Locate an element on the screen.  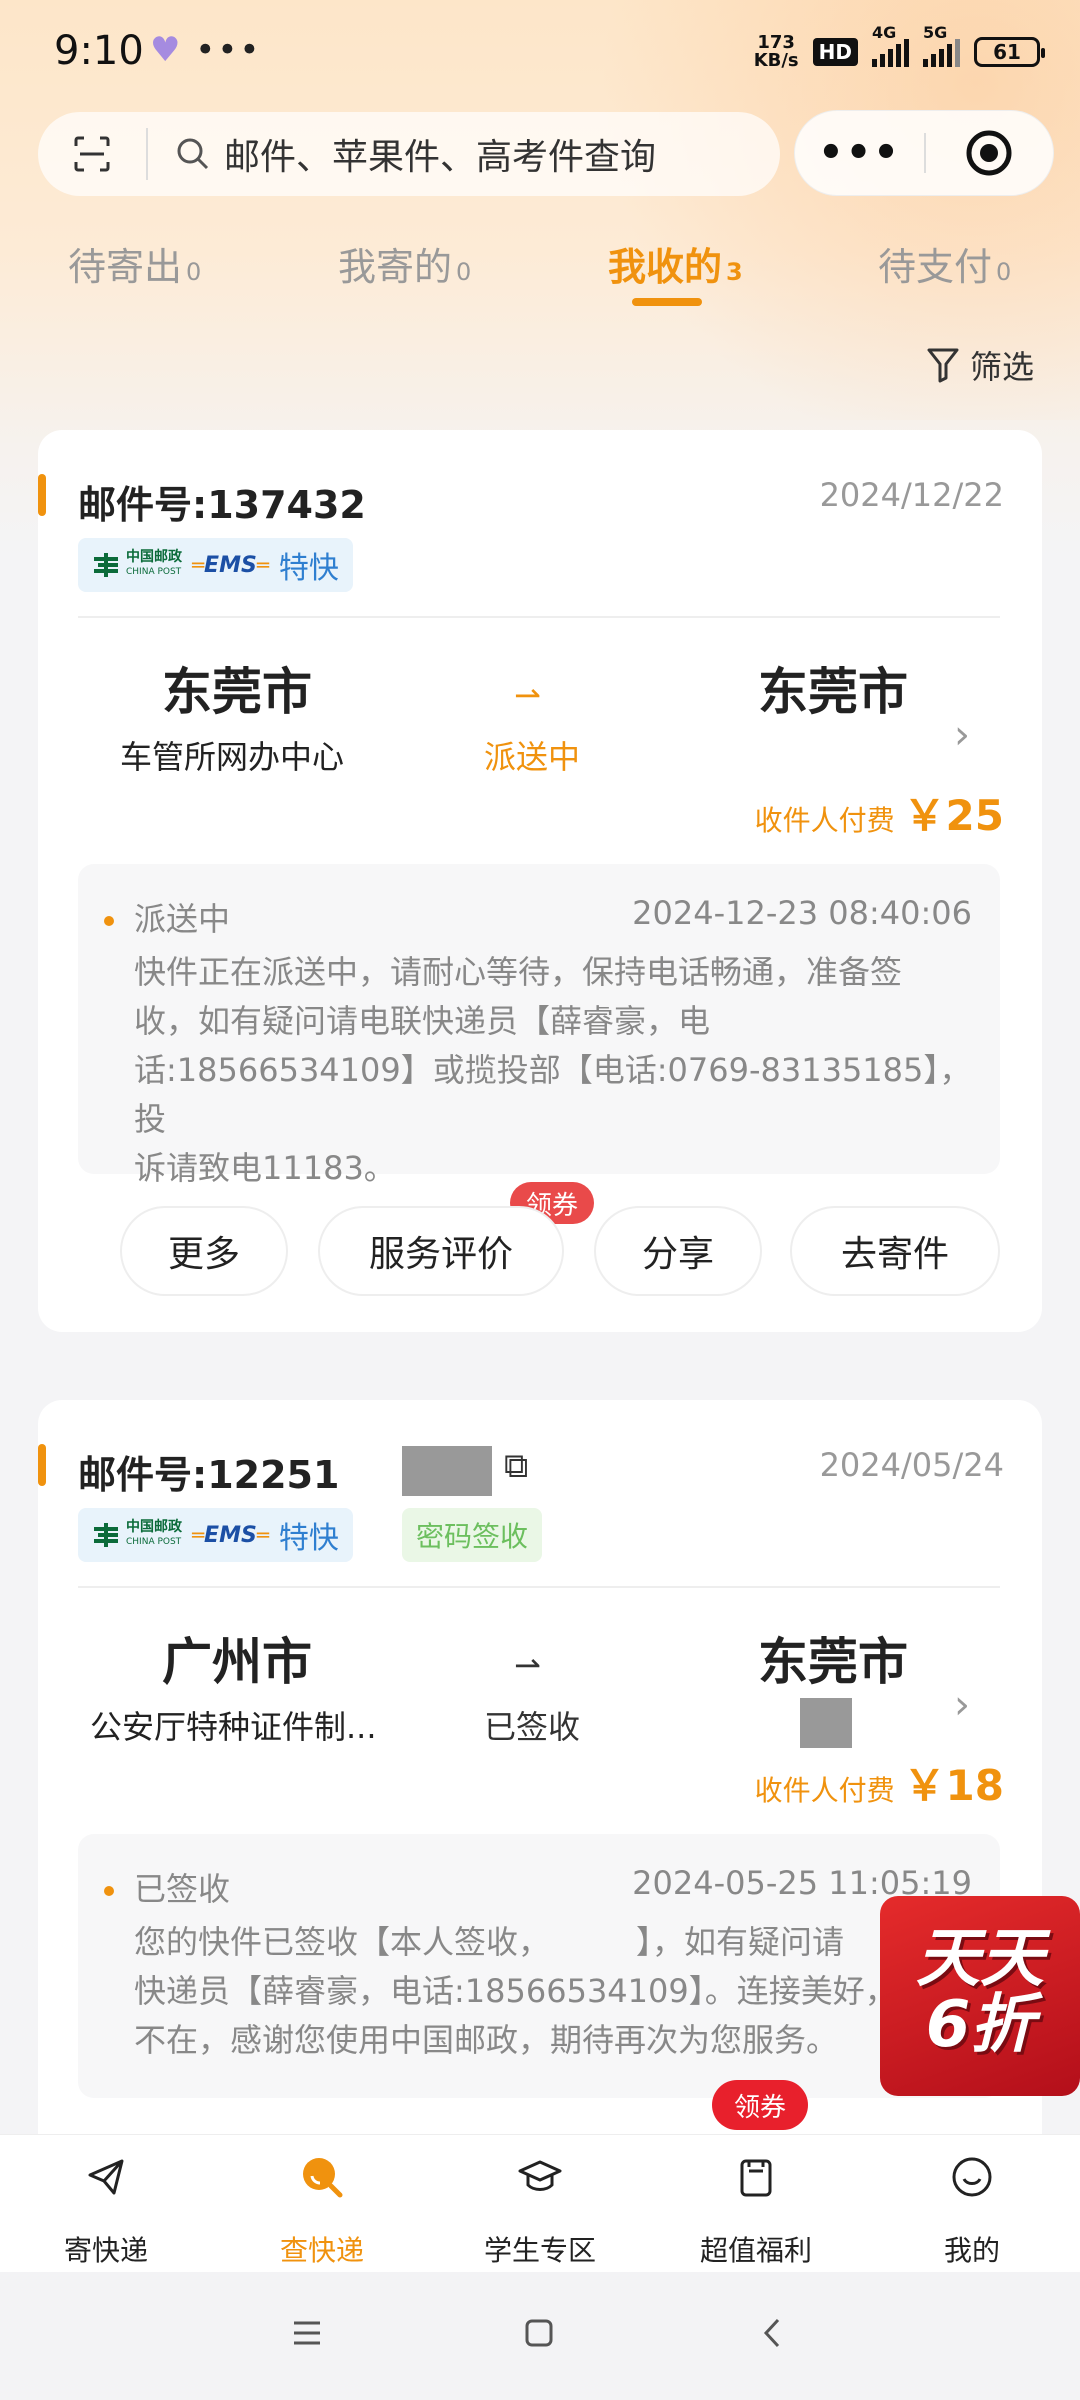
password-sign-badge: 密码签收 is located at coordinates (472, 1535).